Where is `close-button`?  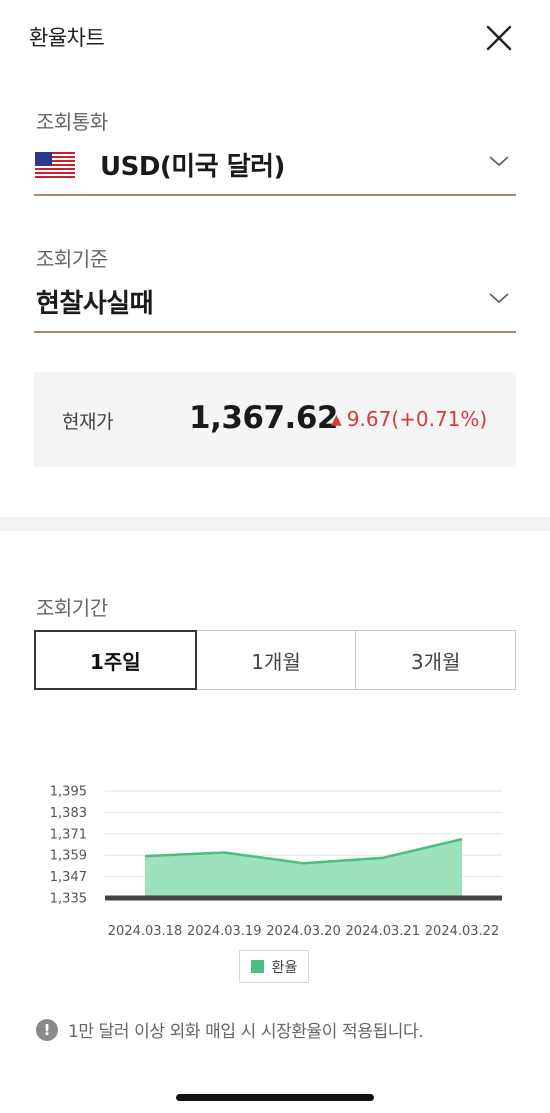 close-button is located at coordinates (499, 38).